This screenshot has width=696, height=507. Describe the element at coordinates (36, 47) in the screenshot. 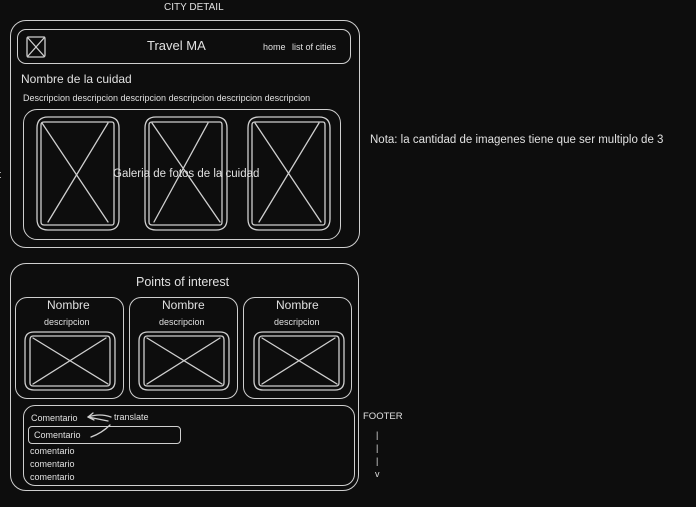

I see `placeholder-image-icon` at that location.